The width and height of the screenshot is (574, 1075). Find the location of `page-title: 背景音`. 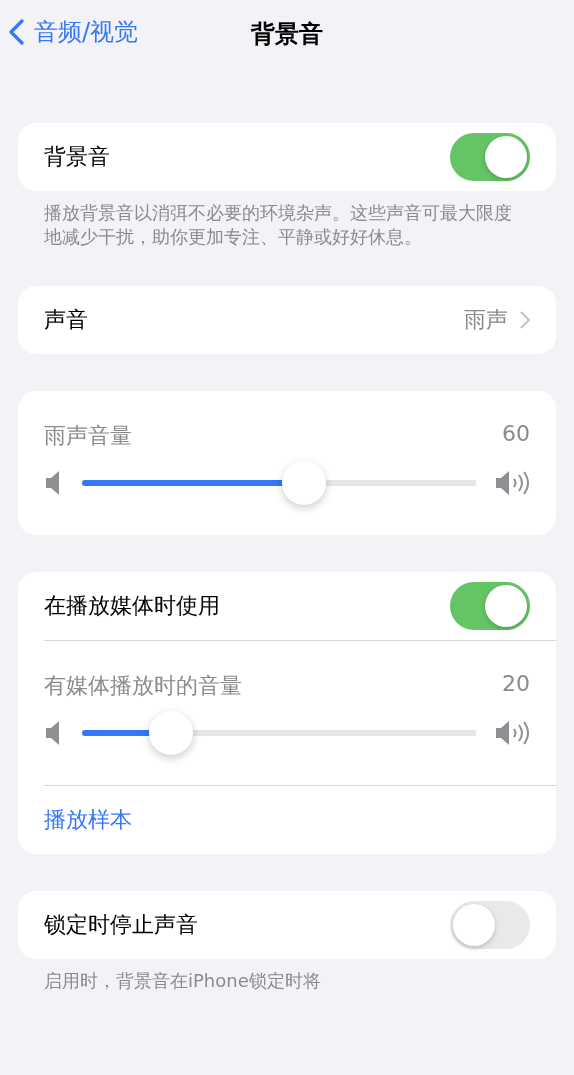

page-title: 背景音 is located at coordinates (287, 34).